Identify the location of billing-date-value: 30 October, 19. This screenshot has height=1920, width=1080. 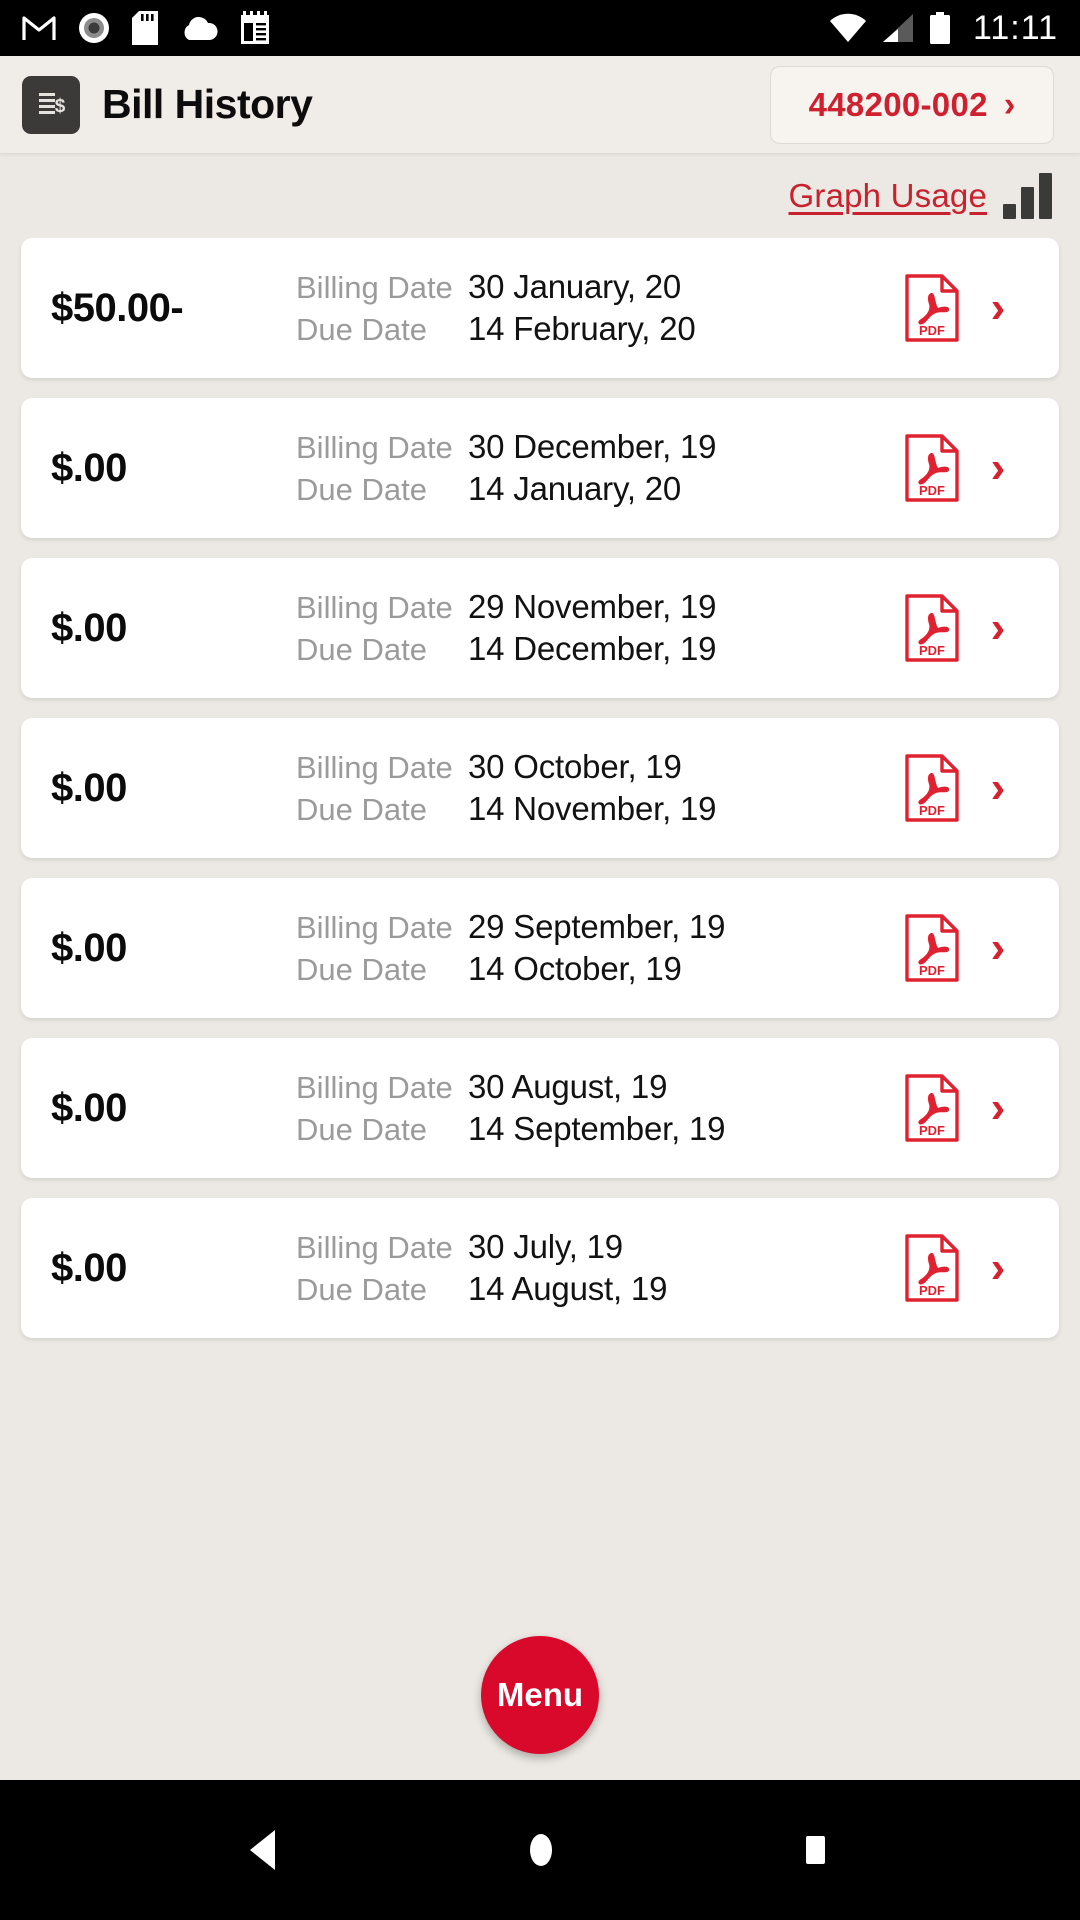
(575, 766).